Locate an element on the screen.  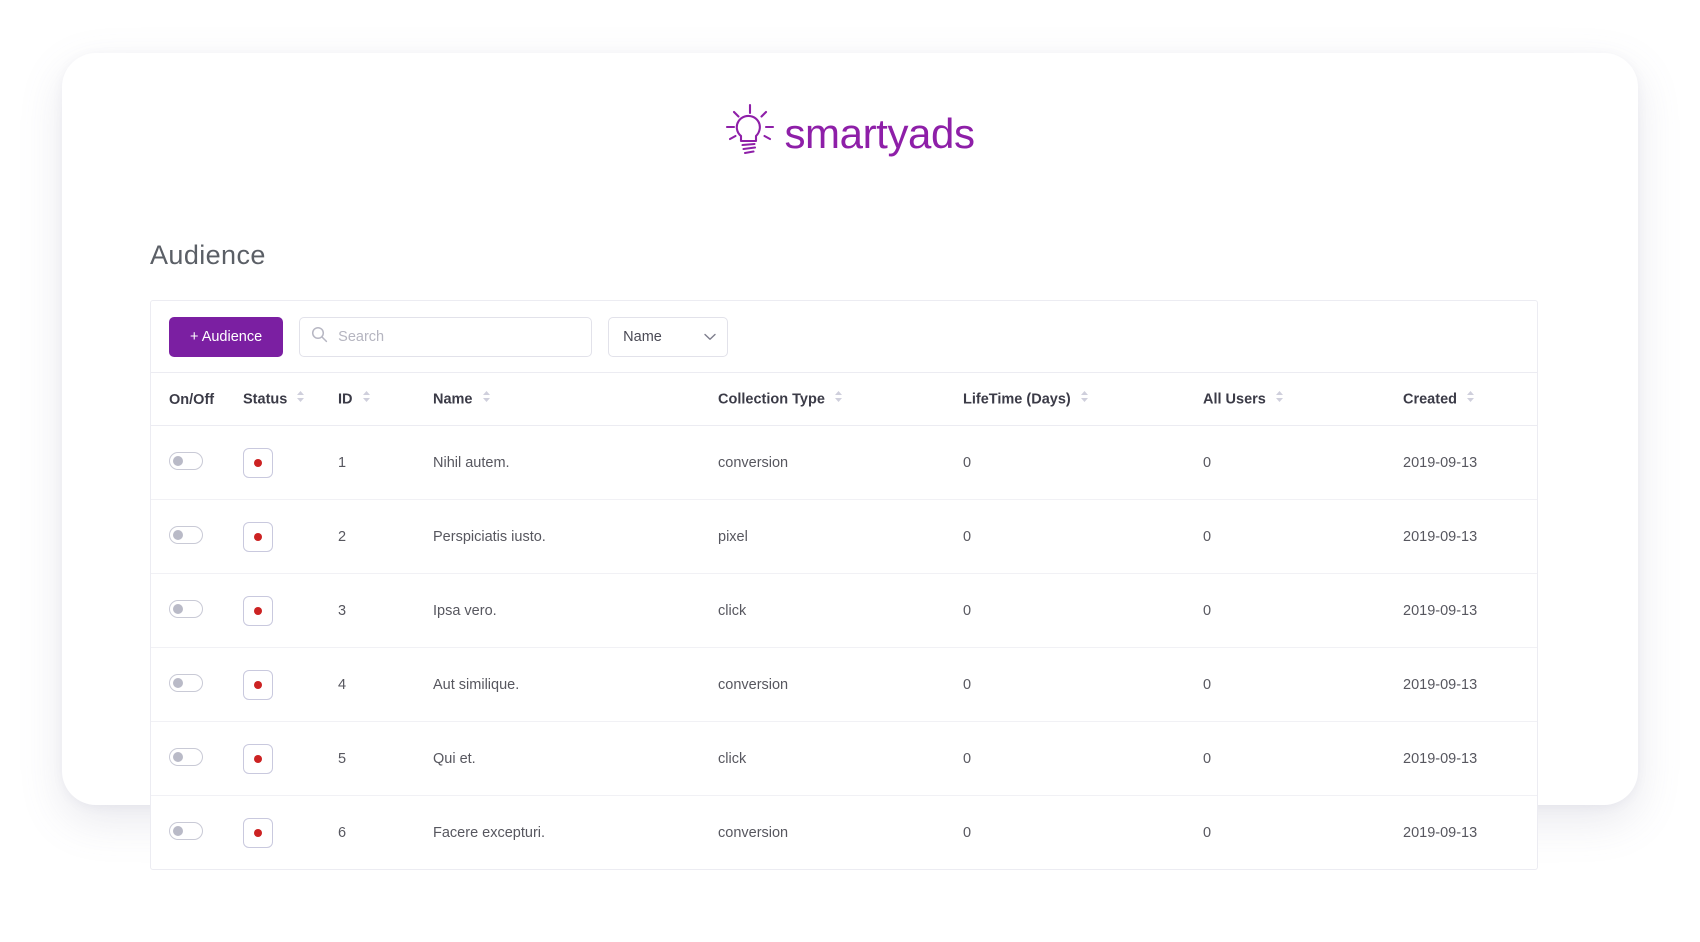
cell-id: 3 is located at coordinates (385, 610).